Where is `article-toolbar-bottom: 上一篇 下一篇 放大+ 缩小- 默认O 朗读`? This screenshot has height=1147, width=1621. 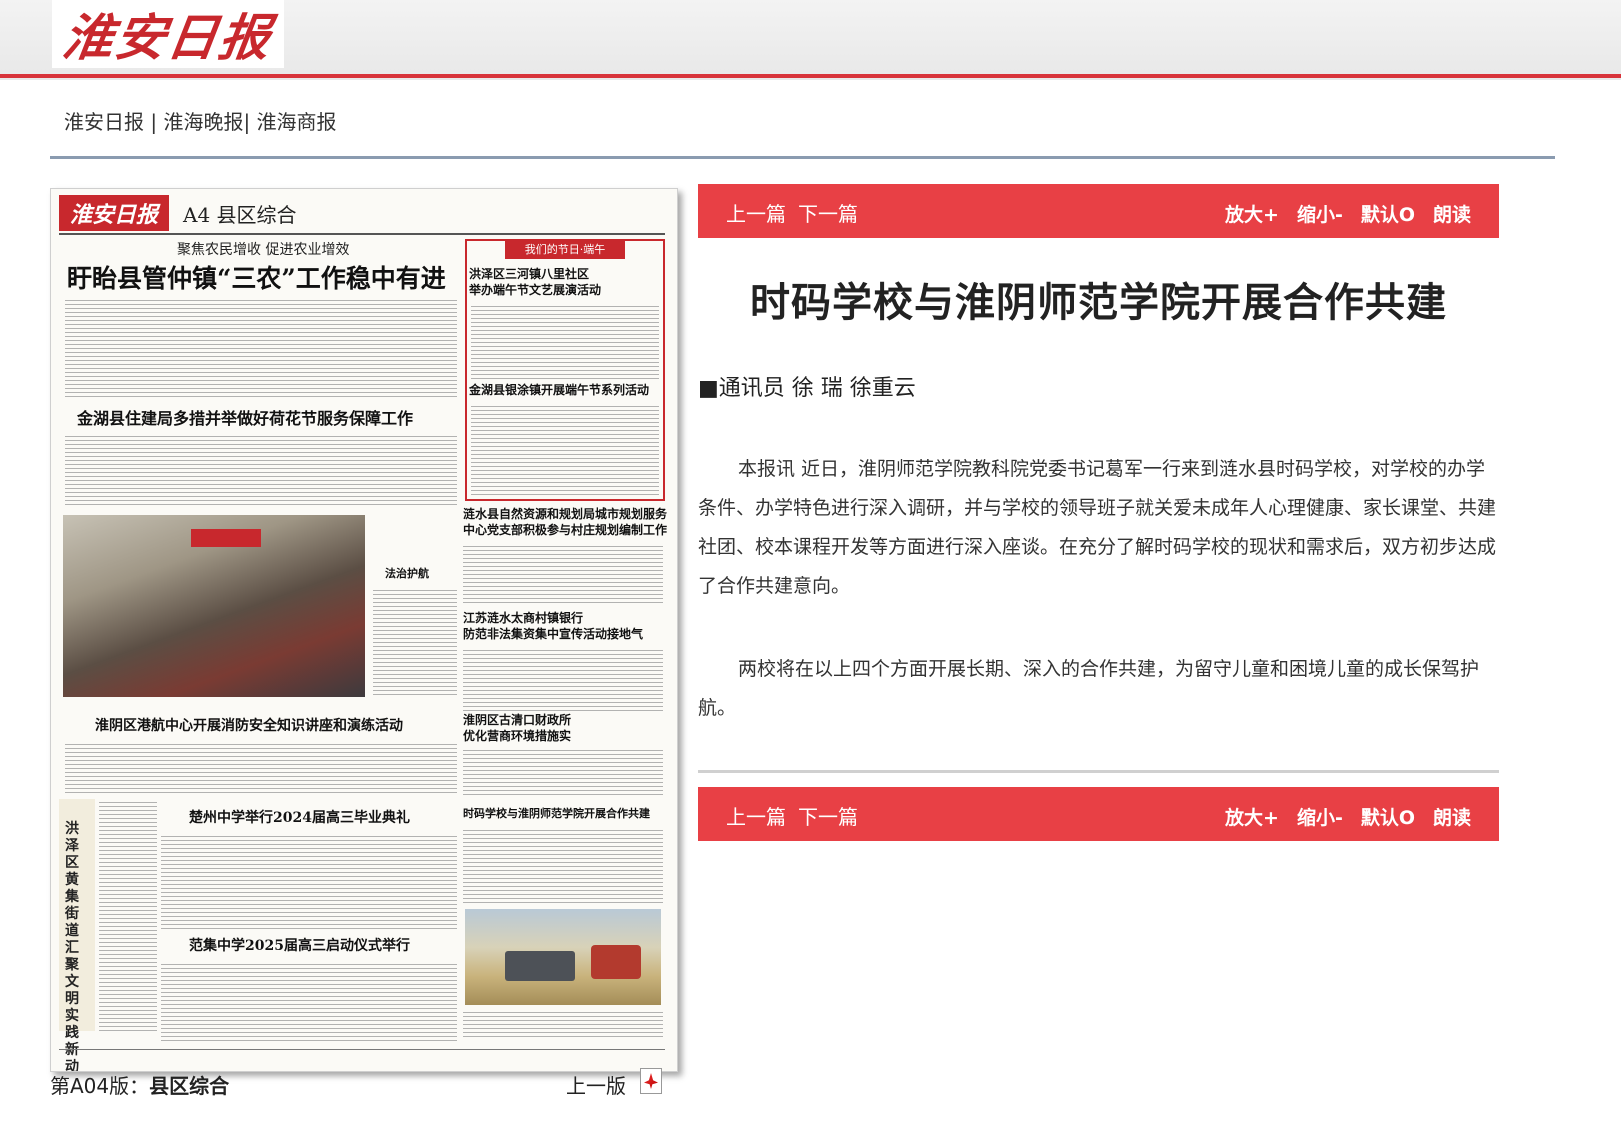 article-toolbar-bottom: 上一篇 下一篇 放大+ 缩小- 默认O 朗读 is located at coordinates (1098, 814).